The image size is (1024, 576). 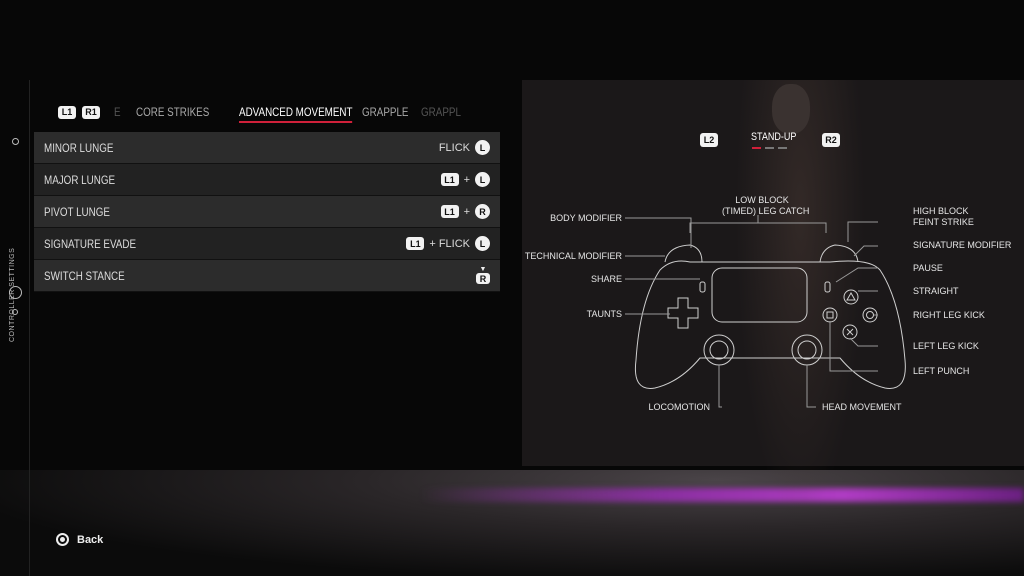 I want to click on share-button, so click(x=702, y=287).